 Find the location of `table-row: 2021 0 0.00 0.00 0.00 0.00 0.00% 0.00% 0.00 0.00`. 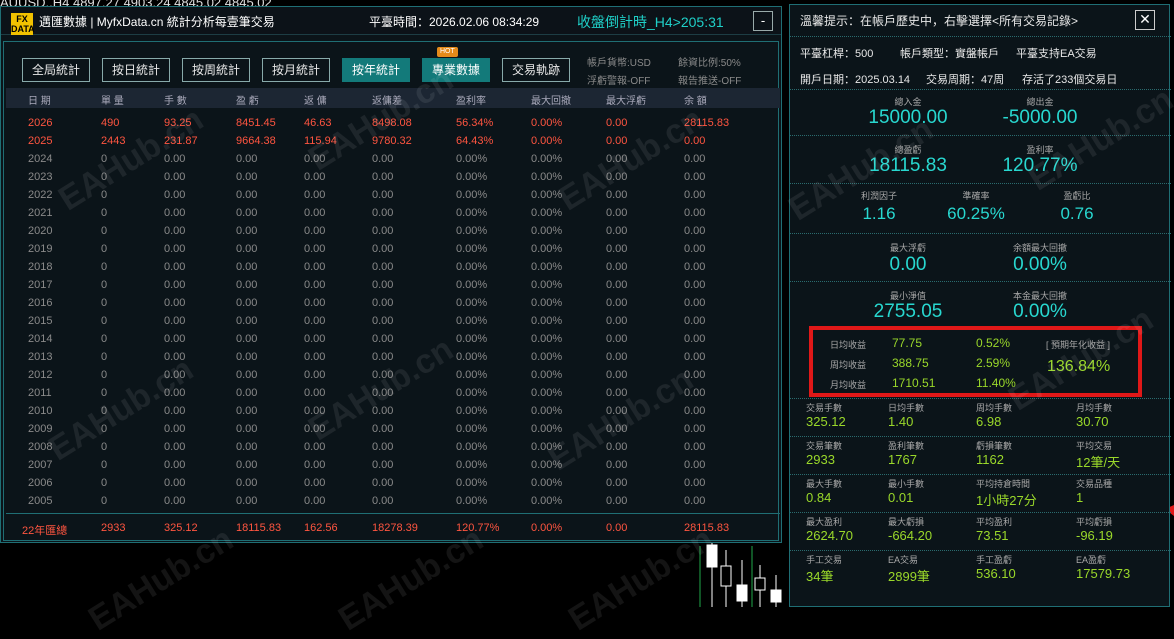

table-row: 2021 0 0.00 0.00 0.00 0.00 0.00% 0.00% 0.00 0.00 is located at coordinates (393, 213).